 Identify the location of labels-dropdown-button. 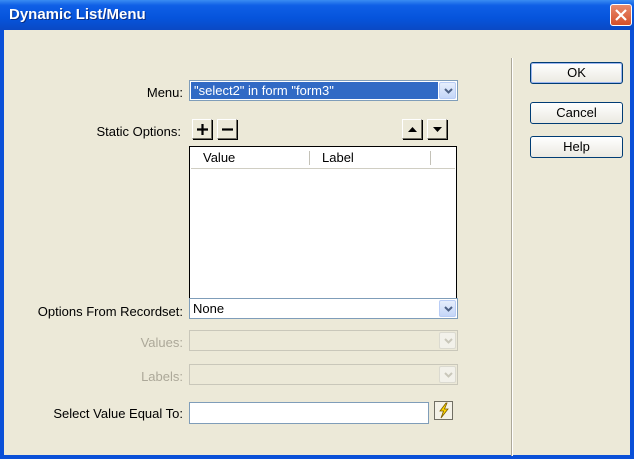
(447, 374).